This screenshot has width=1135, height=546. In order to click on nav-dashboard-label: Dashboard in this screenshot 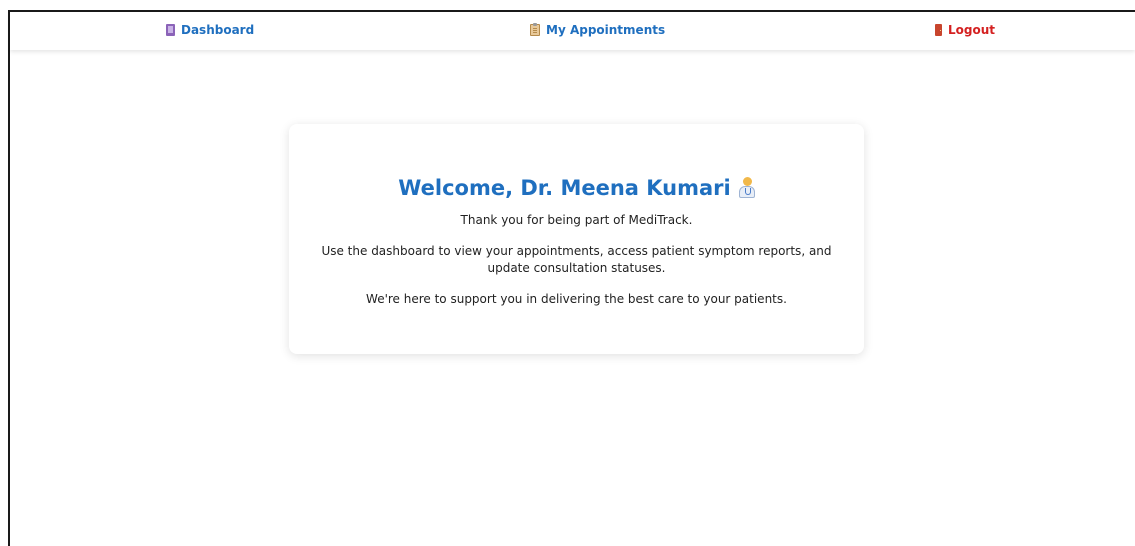, I will do `click(218, 30)`.